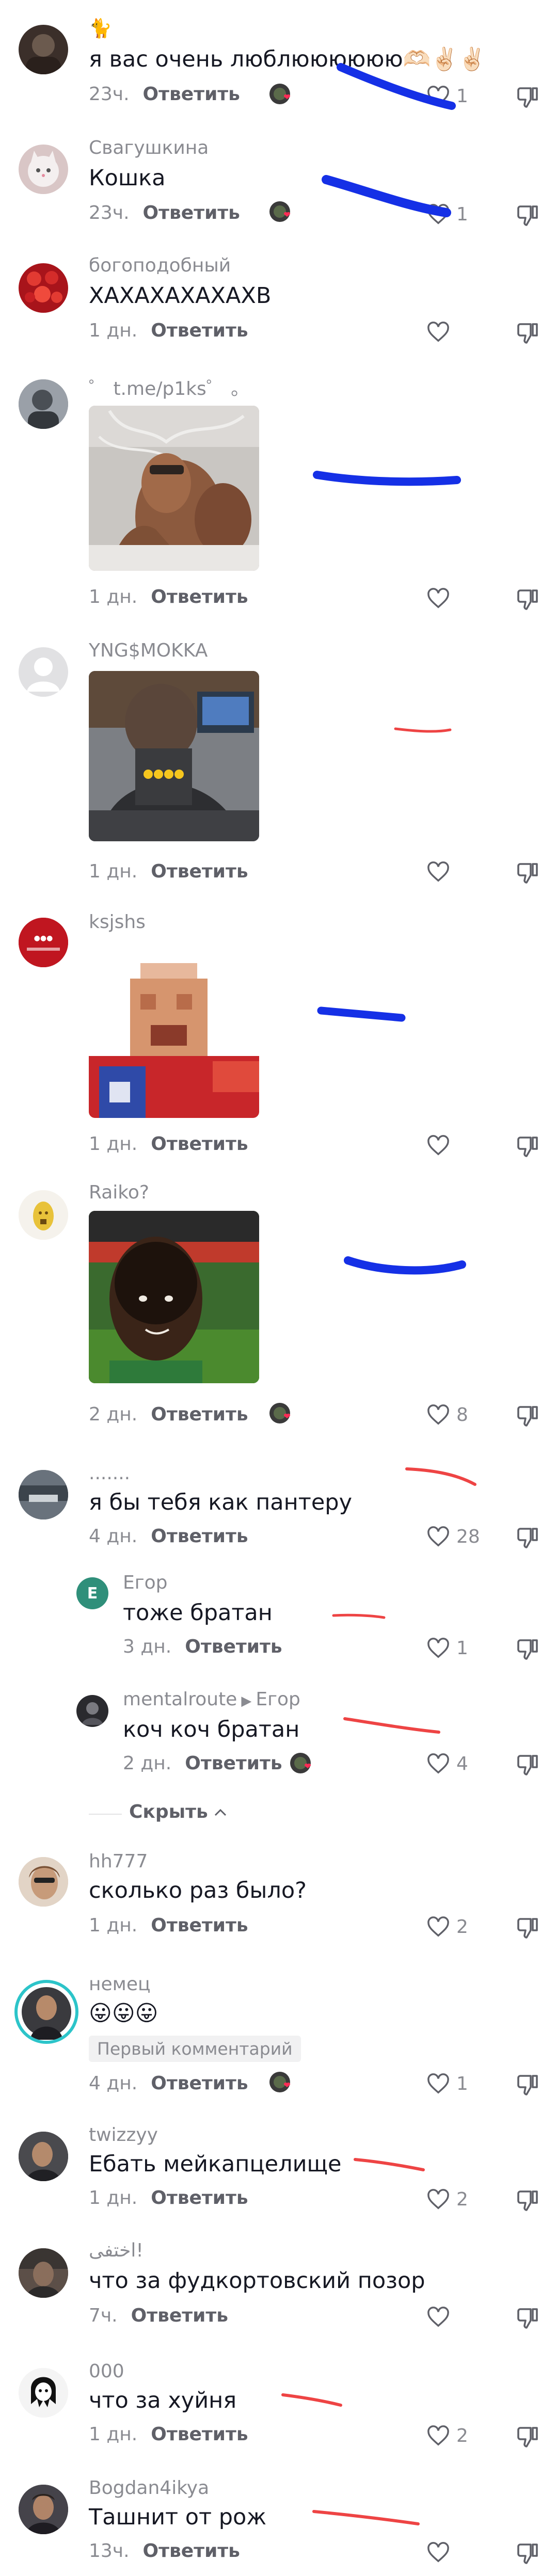 This screenshot has height=2576, width=557. I want to click on heart-icon, so click(438, 598).